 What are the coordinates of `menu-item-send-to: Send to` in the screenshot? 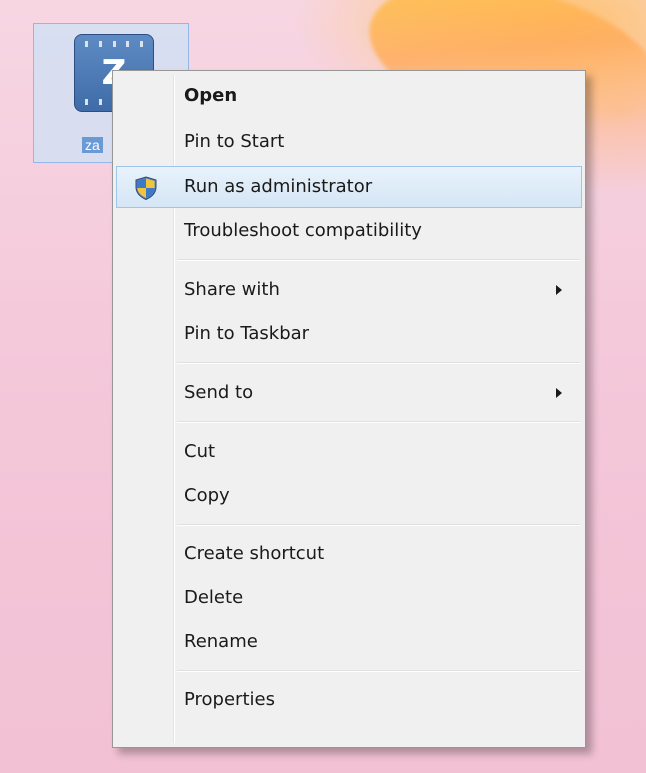 It's located at (349, 393).